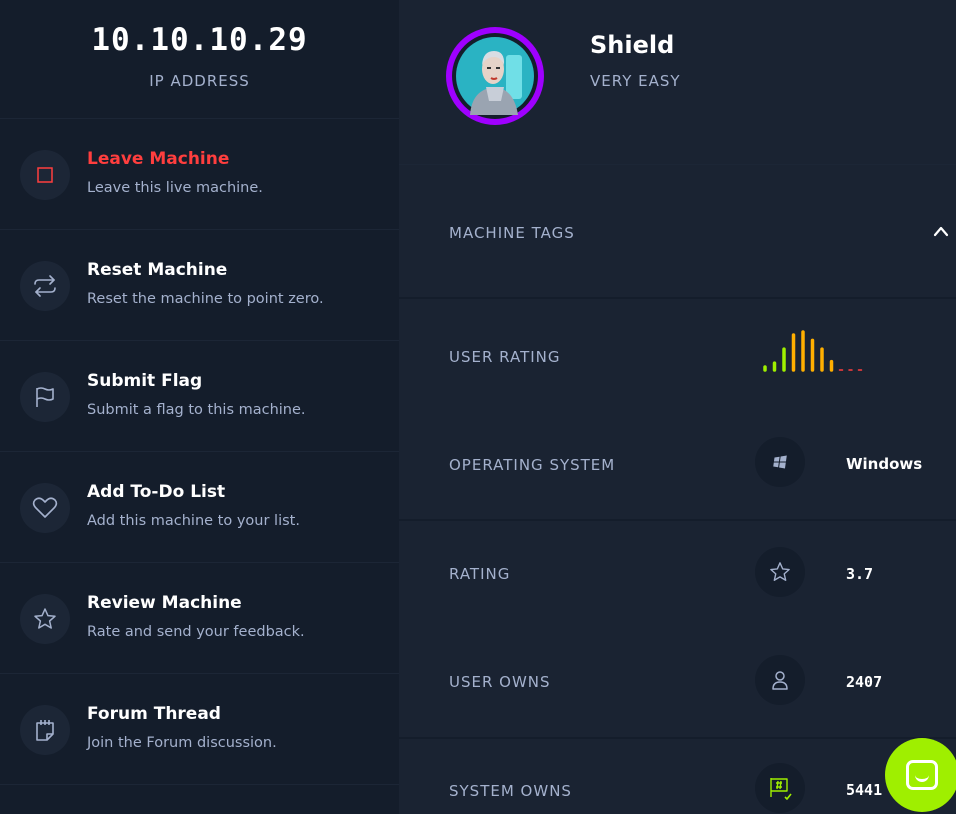  Describe the element at coordinates (941, 231) in the screenshot. I see `chevron-up-icon` at that location.